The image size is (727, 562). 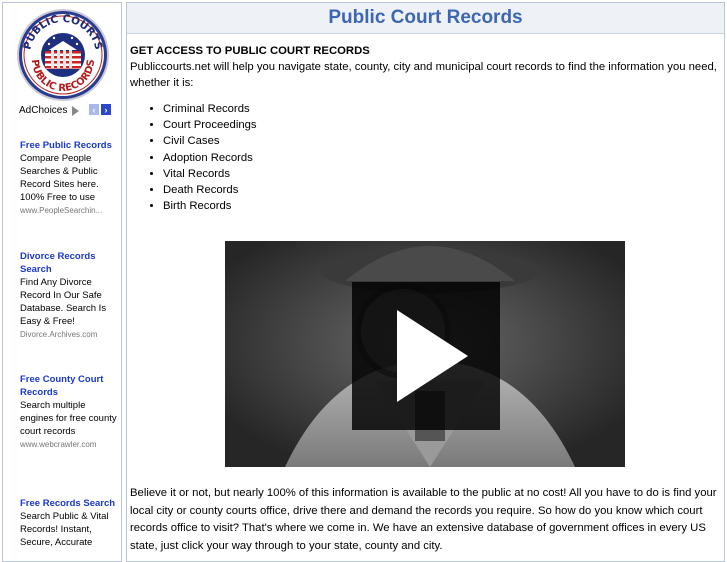 I want to click on play-button, so click(x=426, y=356).